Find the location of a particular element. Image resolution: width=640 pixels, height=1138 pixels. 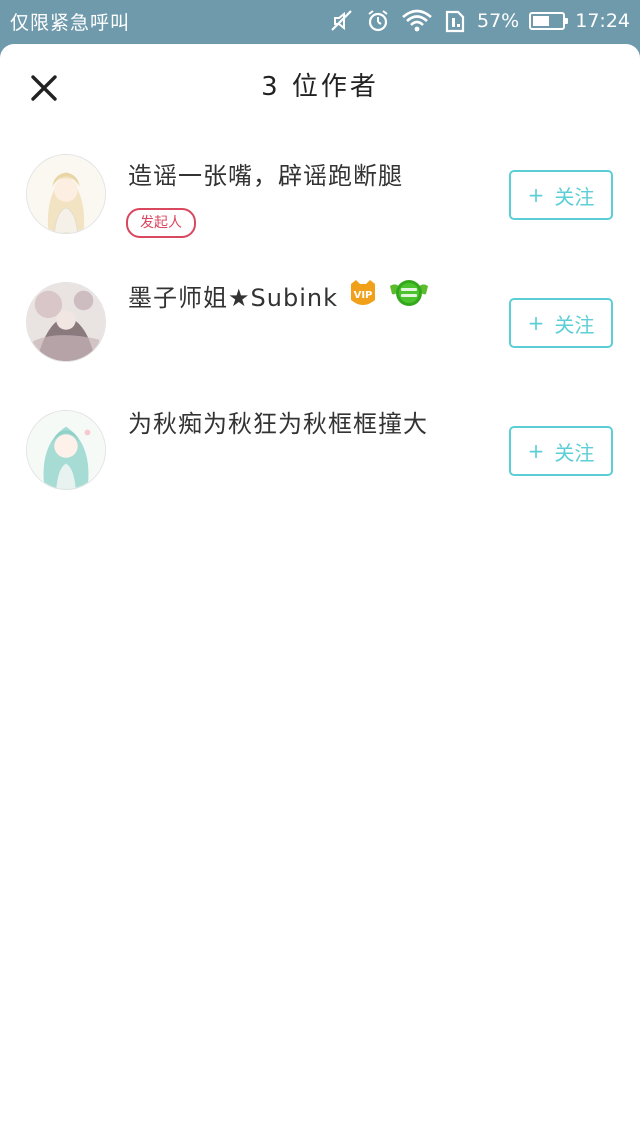

battery-icon is located at coordinates (549, 21).